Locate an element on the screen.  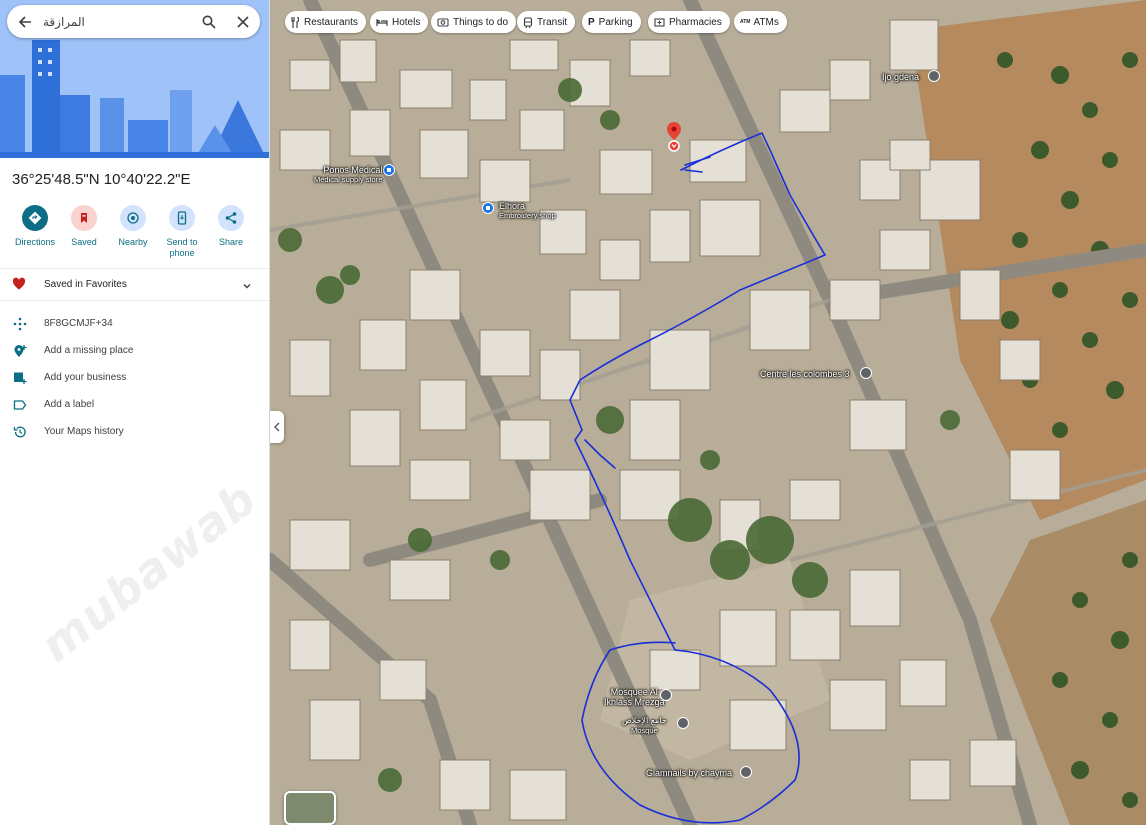
chip-hotels: Hotels is located at coordinates (399, 22).